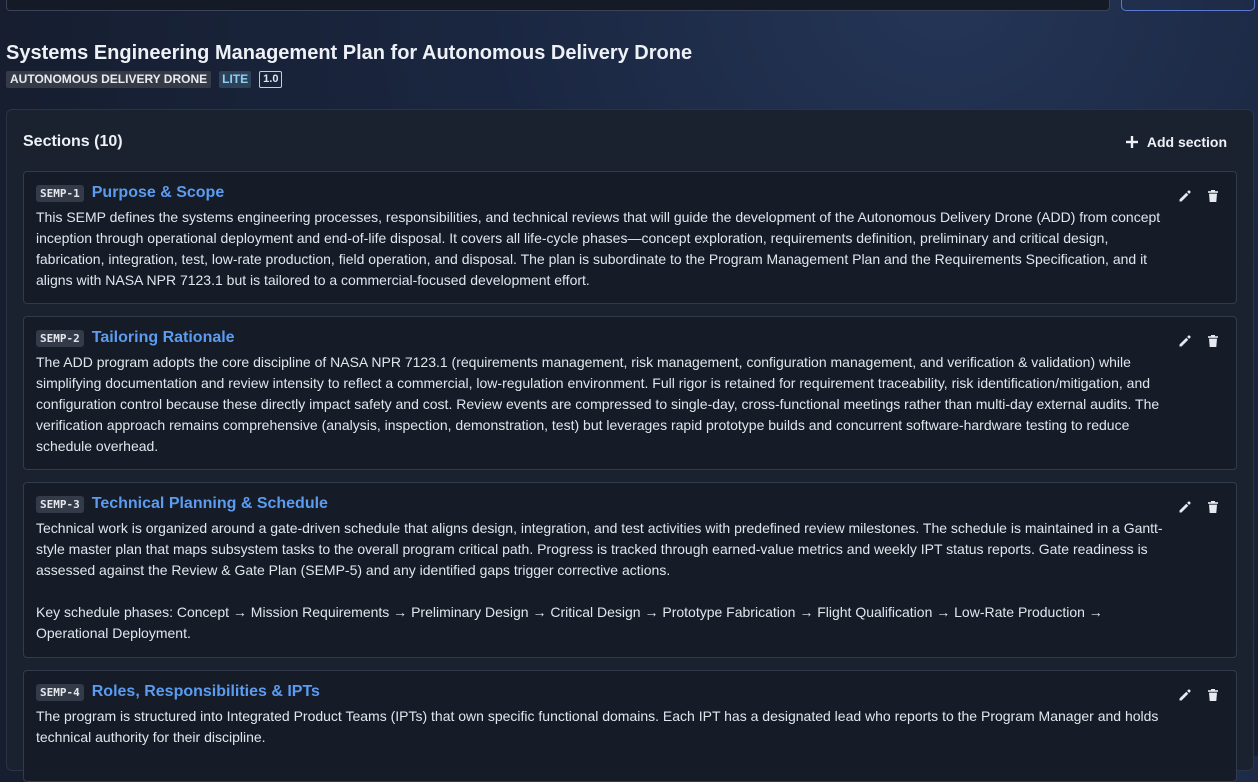 This screenshot has width=1258, height=782. Describe the element at coordinates (1132, 142) in the screenshot. I see `plus-icon` at that location.